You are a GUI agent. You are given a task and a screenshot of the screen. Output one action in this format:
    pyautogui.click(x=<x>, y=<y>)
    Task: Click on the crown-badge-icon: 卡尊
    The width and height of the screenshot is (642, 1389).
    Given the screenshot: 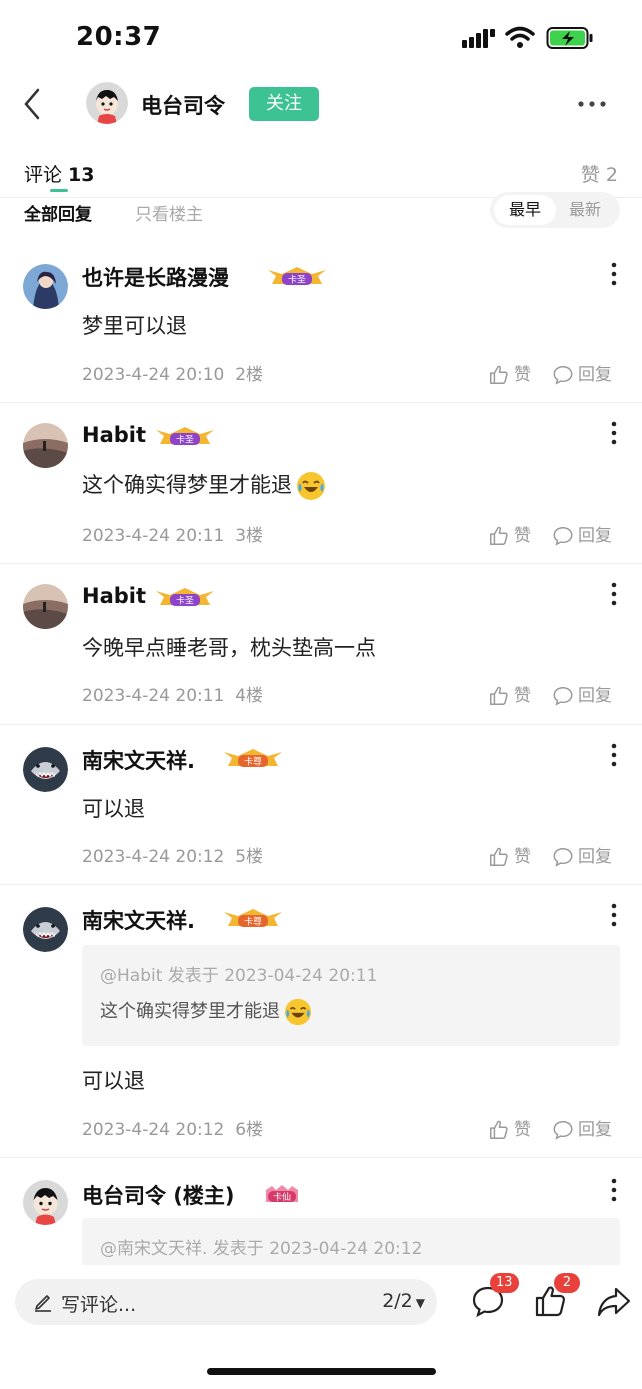 What is the action you would take?
    pyautogui.click(x=253, y=918)
    